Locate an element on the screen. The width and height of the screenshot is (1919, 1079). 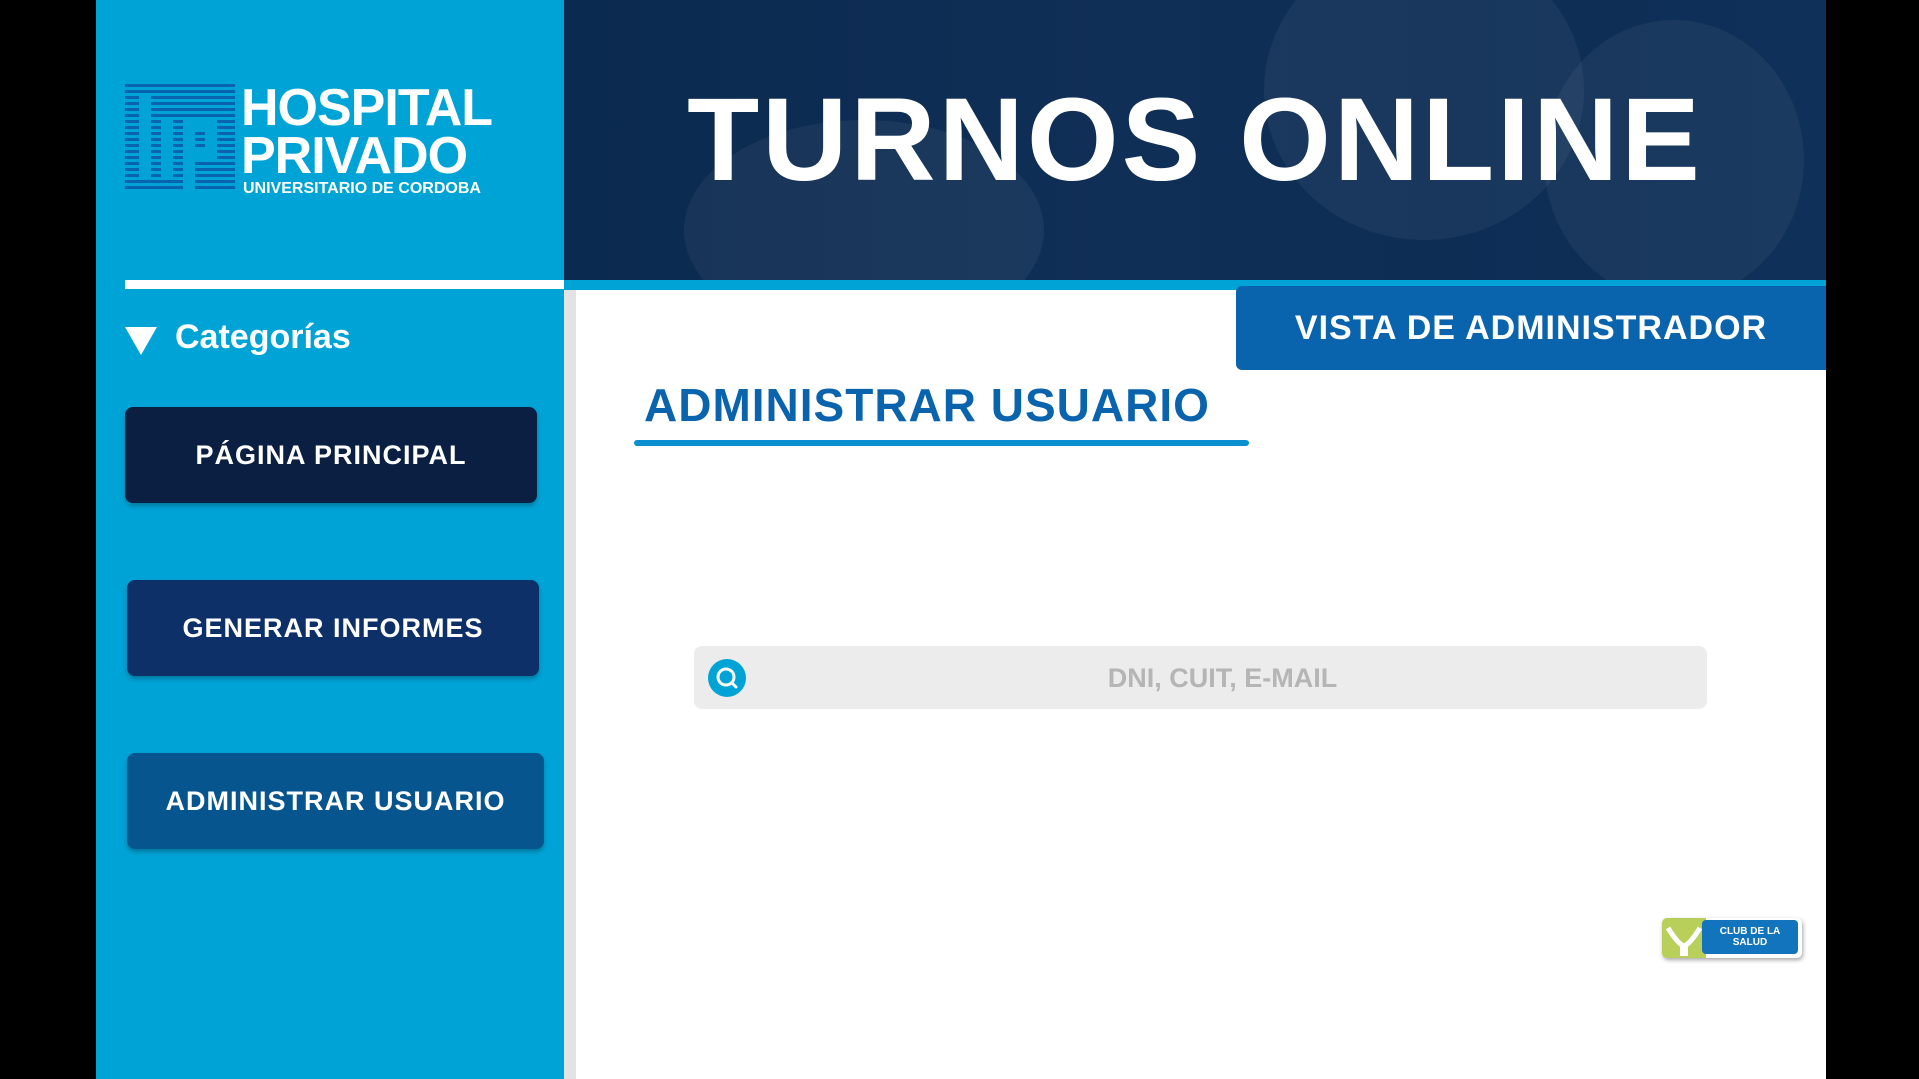
manage-user-button: ADMINISTRAR USUARIO is located at coordinates (335, 801).